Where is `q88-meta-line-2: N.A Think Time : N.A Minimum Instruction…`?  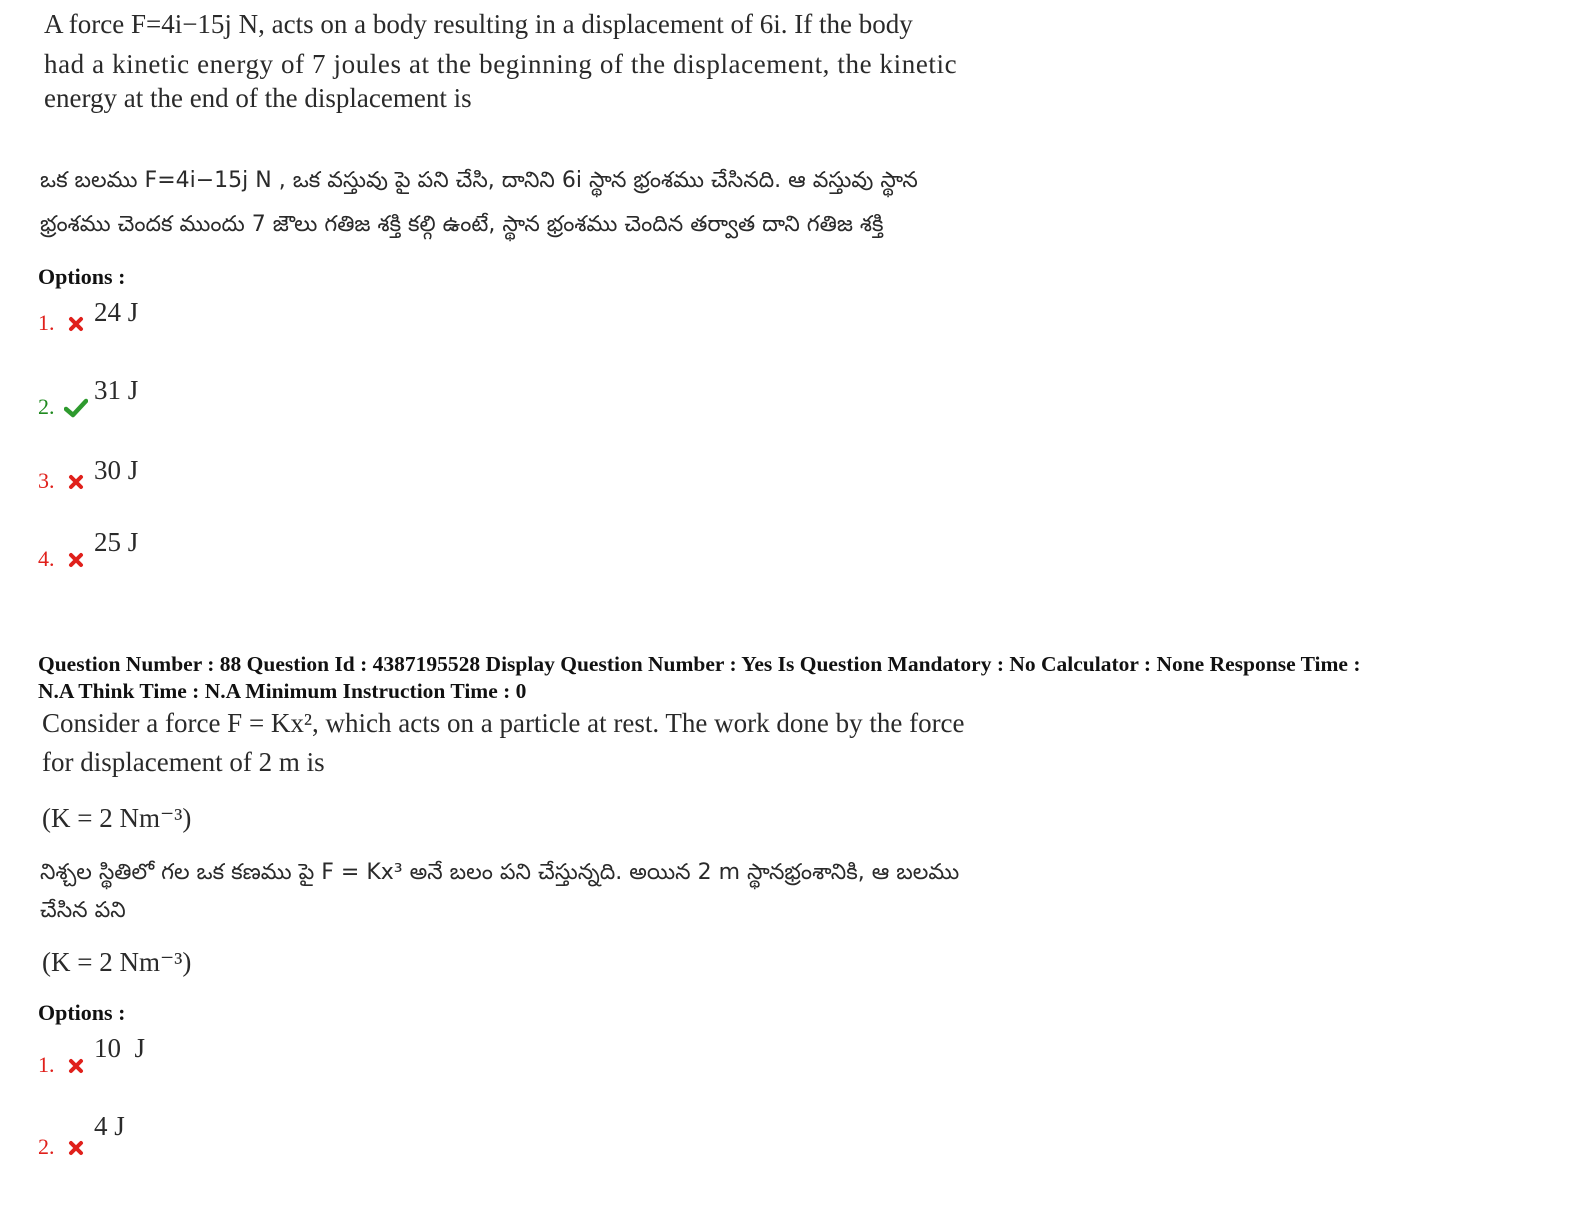 q88-meta-line-2: N.A Think Time : N.A Minimum Instruction… is located at coordinates (282, 691).